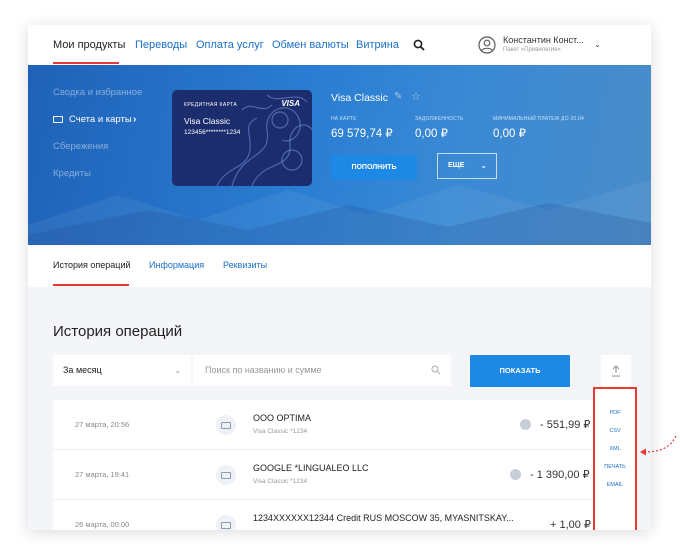 The width and height of the screenshot is (680, 558). I want to click on export-button, so click(616, 371).